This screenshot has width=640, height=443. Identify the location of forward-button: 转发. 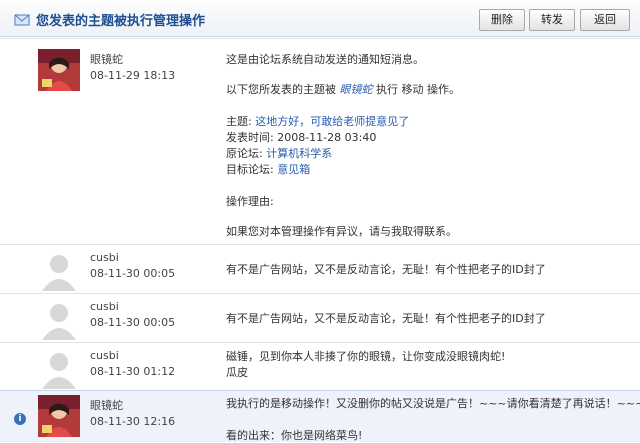
(552, 20).